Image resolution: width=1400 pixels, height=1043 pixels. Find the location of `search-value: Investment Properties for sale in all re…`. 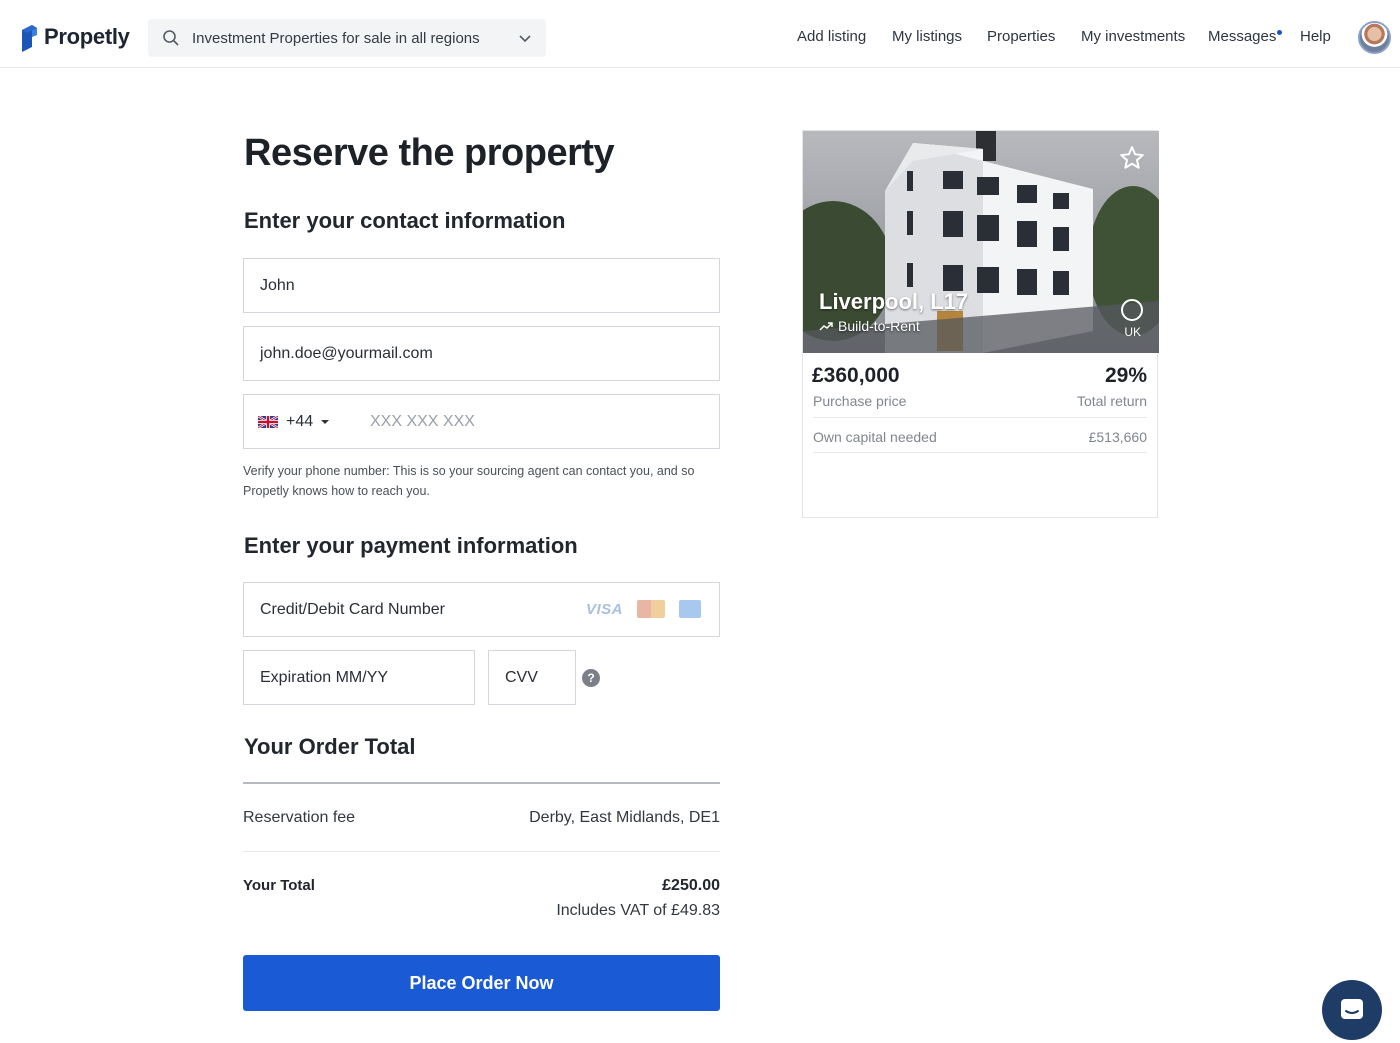

search-value: Investment Properties for sale in all re… is located at coordinates (336, 38).